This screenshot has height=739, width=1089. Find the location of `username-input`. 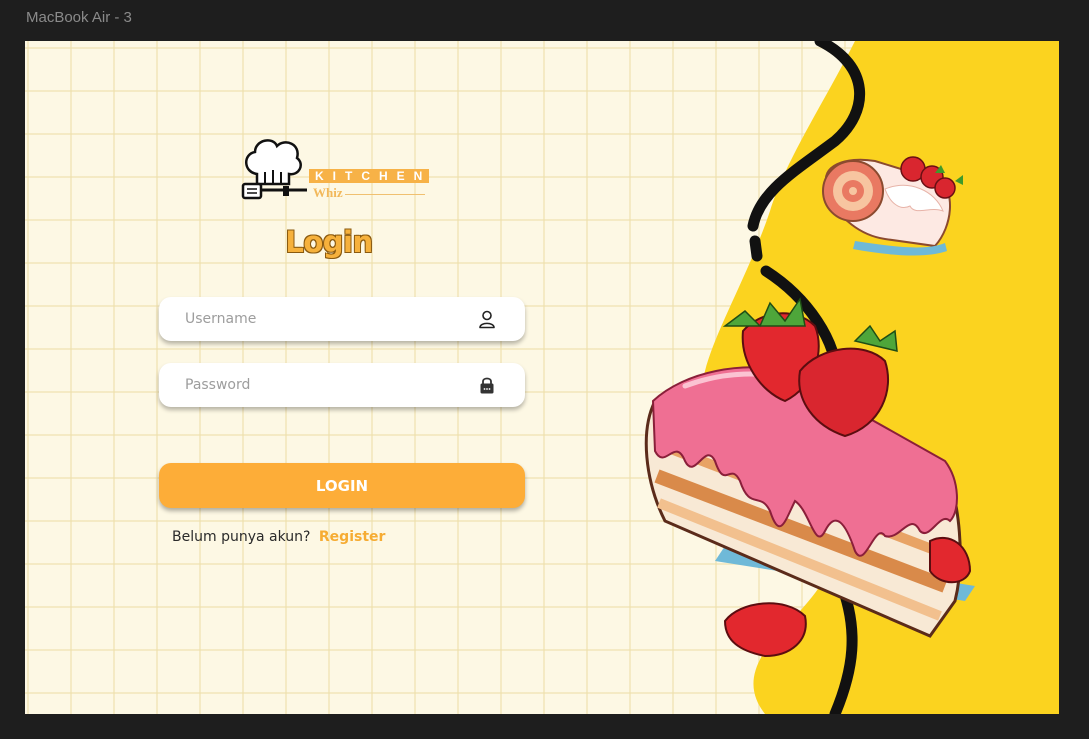

username-input is located at coordinates (342, 319).